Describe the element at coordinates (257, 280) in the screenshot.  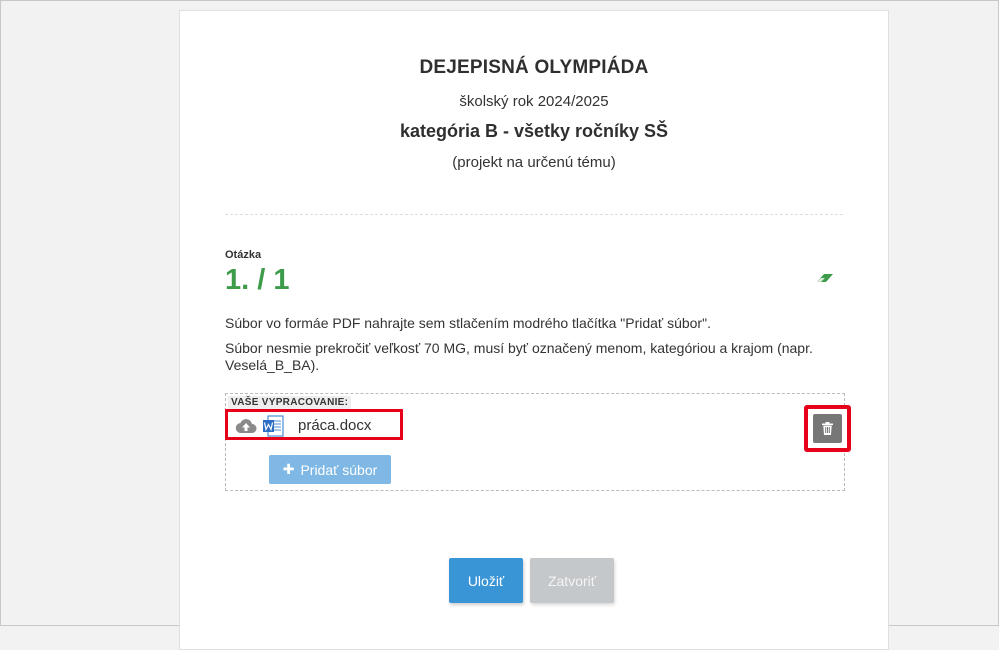
I see `question-number: 1. / 1` at that location.